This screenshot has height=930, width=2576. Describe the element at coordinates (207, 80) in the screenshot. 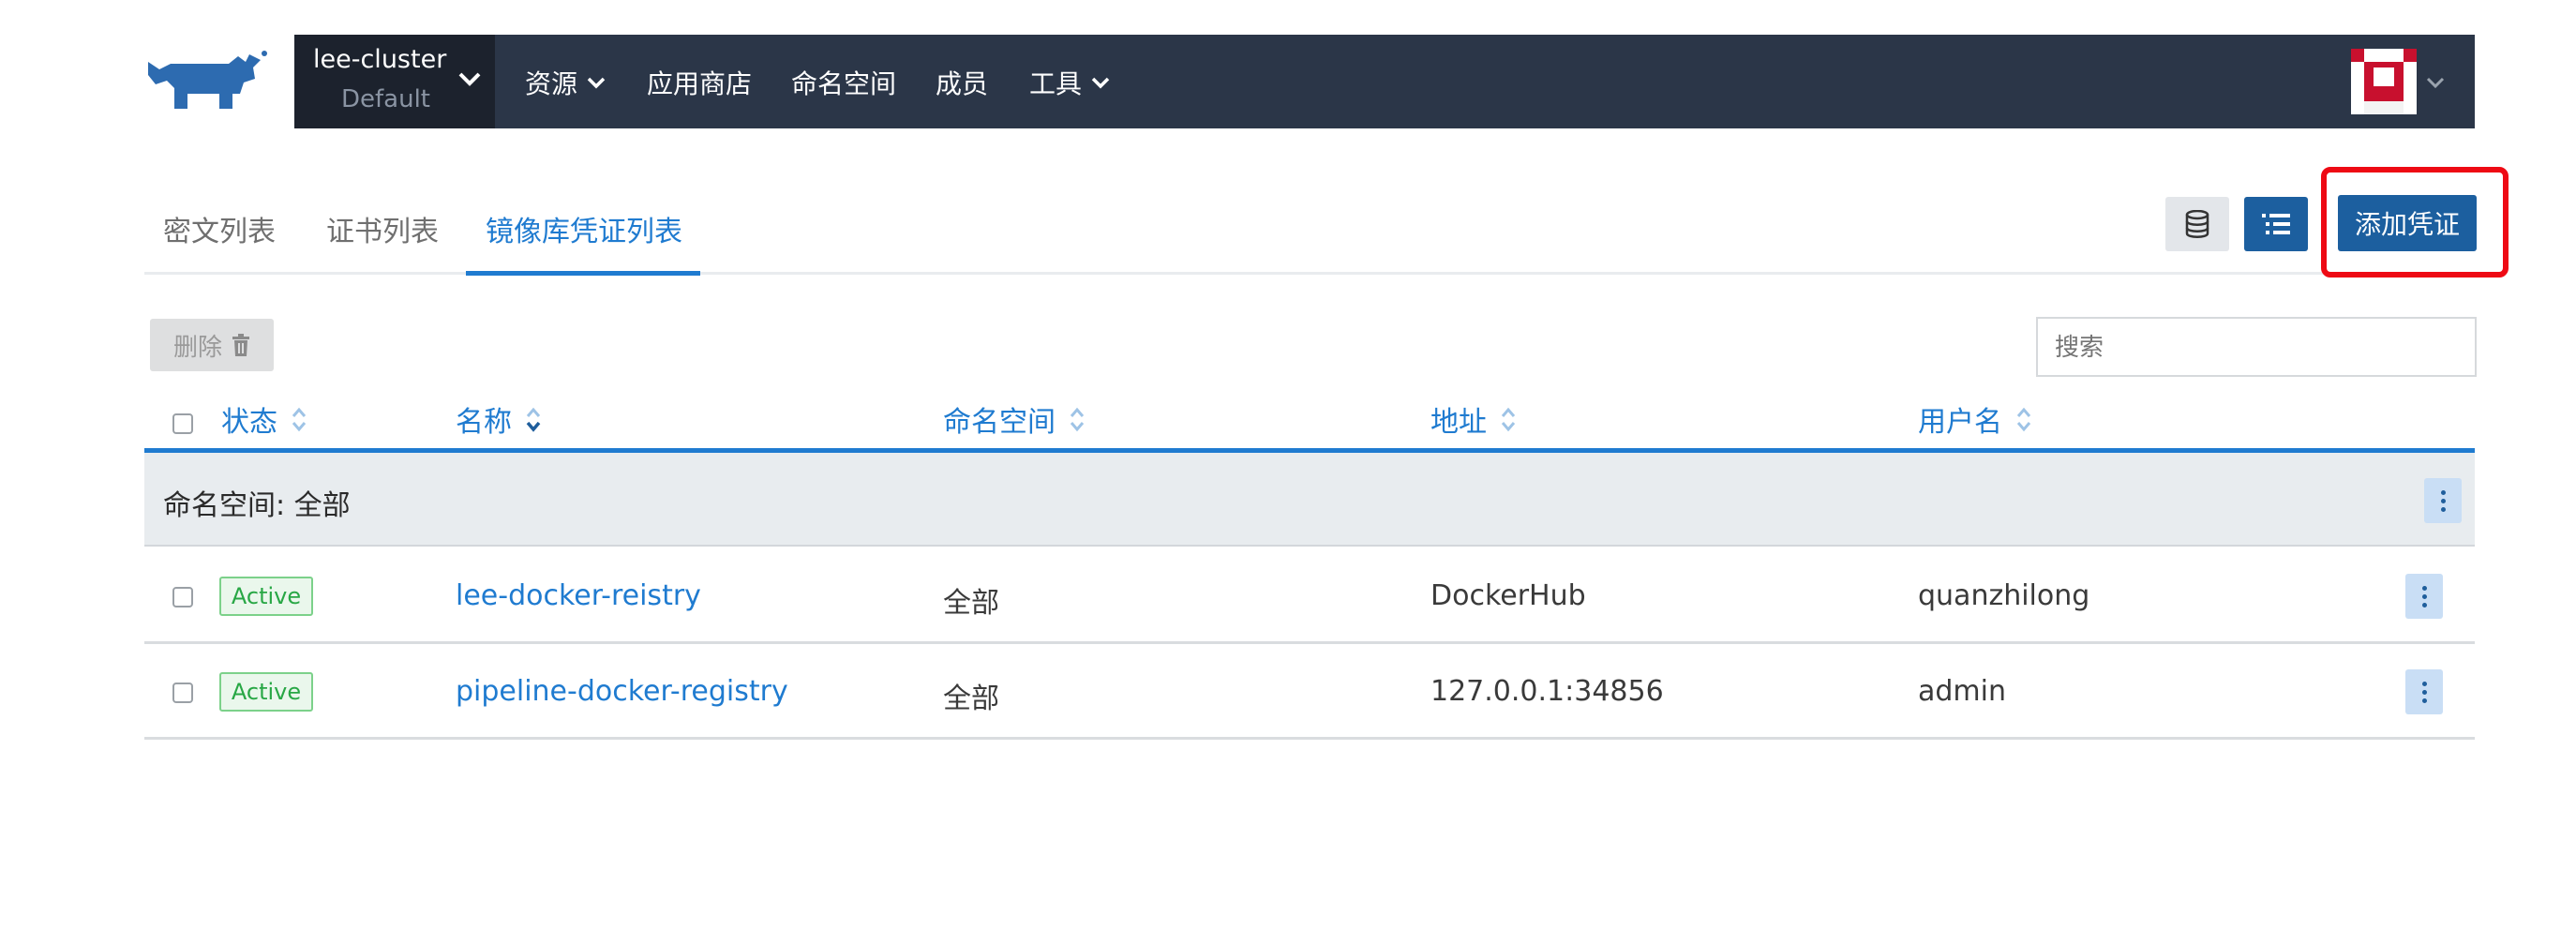

I see `rancher-logo` at that location.